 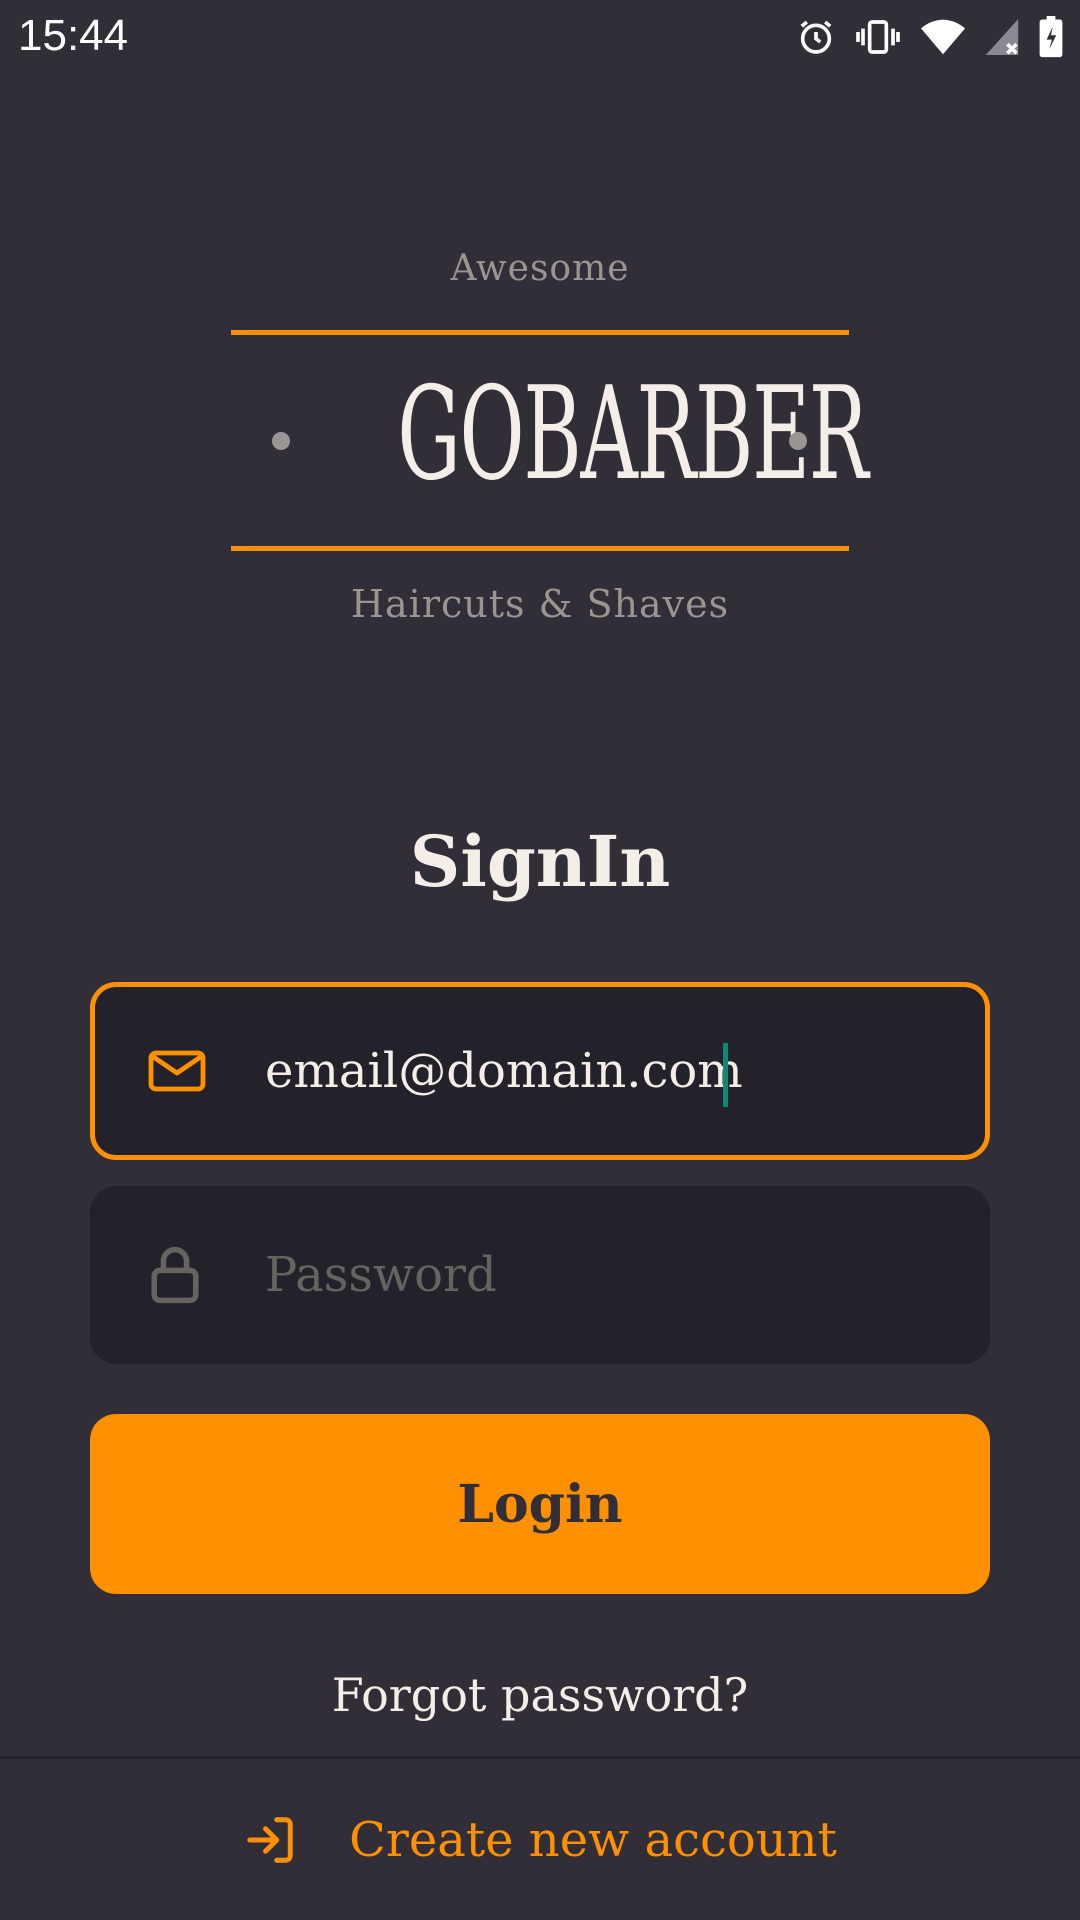 I want to click on status-icons, so click(x=930, y=37).